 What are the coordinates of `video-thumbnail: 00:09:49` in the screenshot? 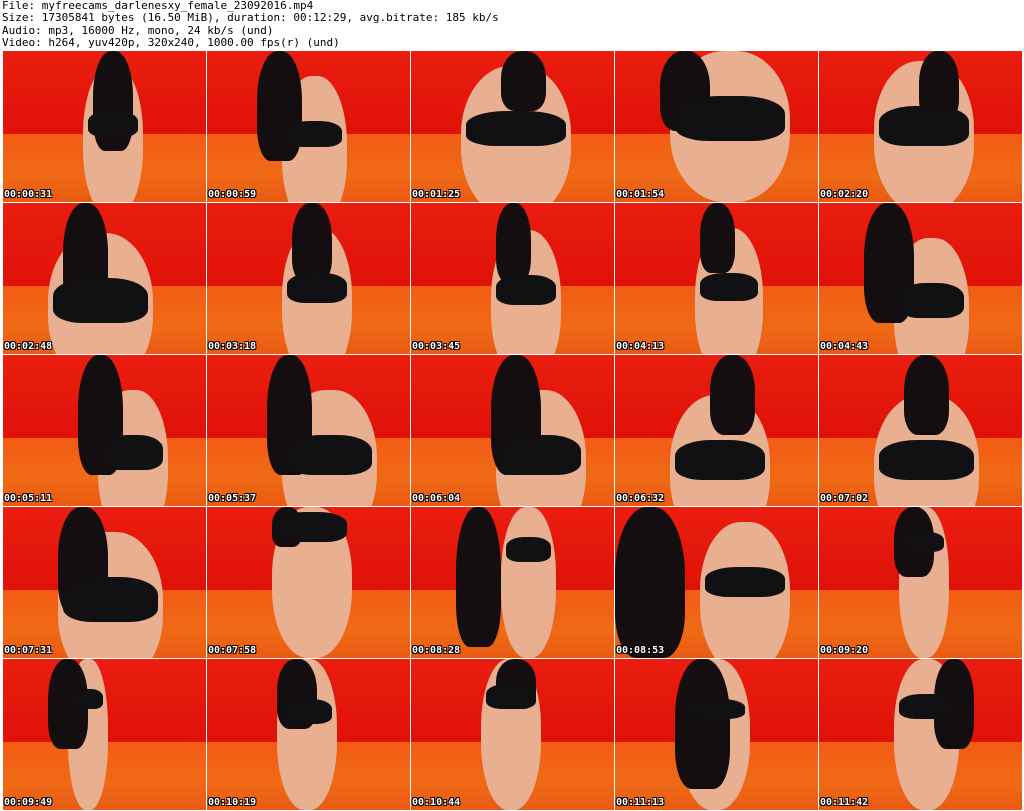 It's located at (104, 734).